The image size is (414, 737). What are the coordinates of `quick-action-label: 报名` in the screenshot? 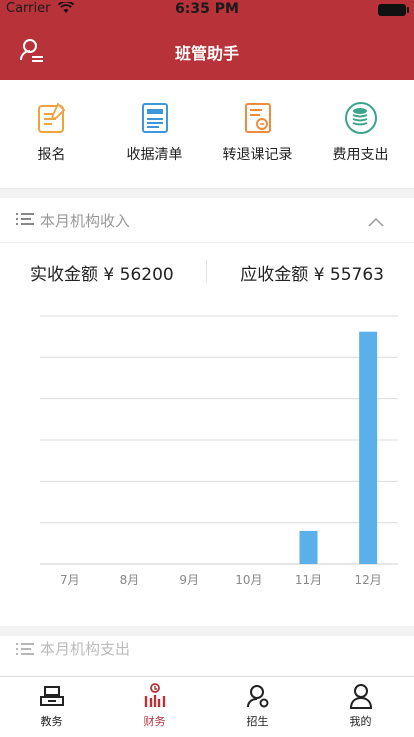 It's located at (51, 155).